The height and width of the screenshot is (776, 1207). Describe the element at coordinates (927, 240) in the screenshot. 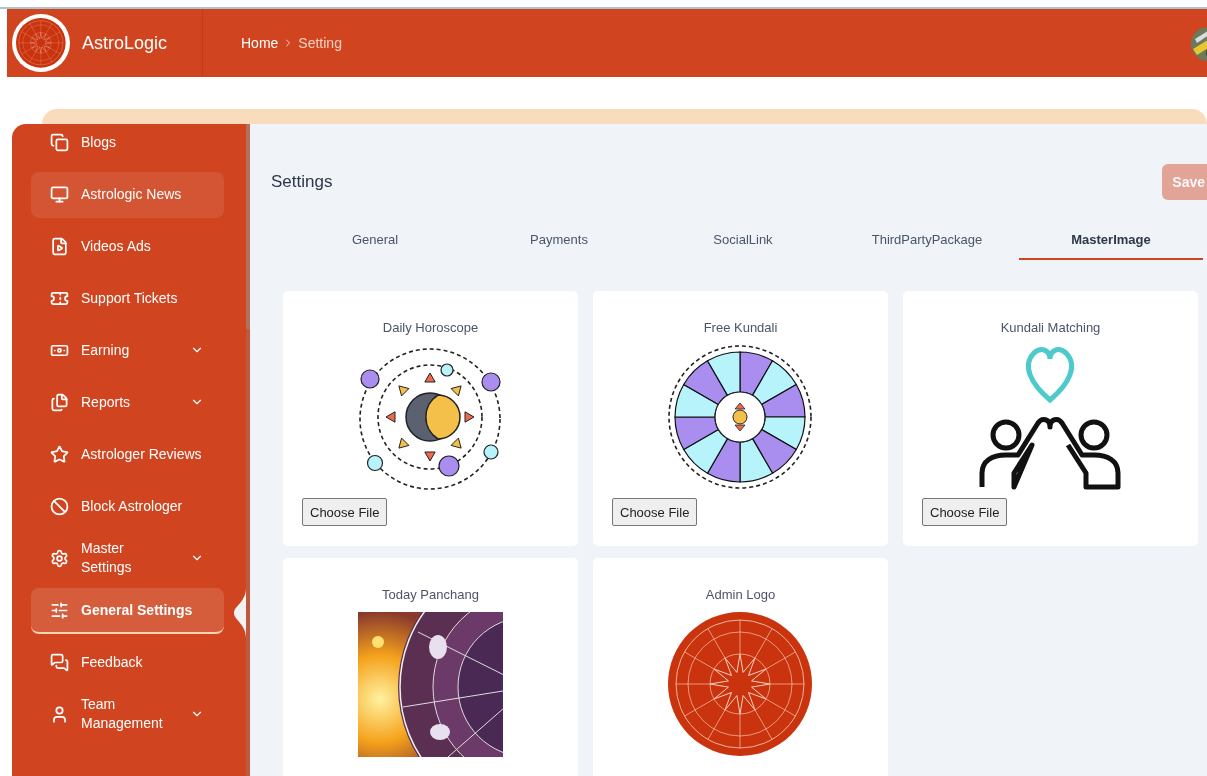

I see `tab: ThirdPartyPackage` at that location.